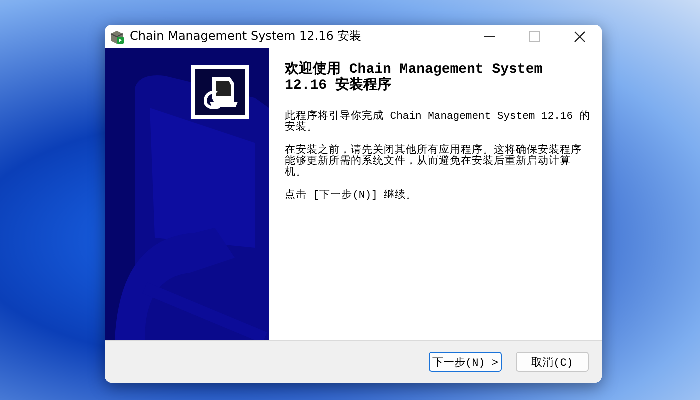 The height and width of the screenshot is (400, 700). I want to click on welcome-heading: 欢迎使用 Chain Management System 12.16 安装程序, so click(414, 78).